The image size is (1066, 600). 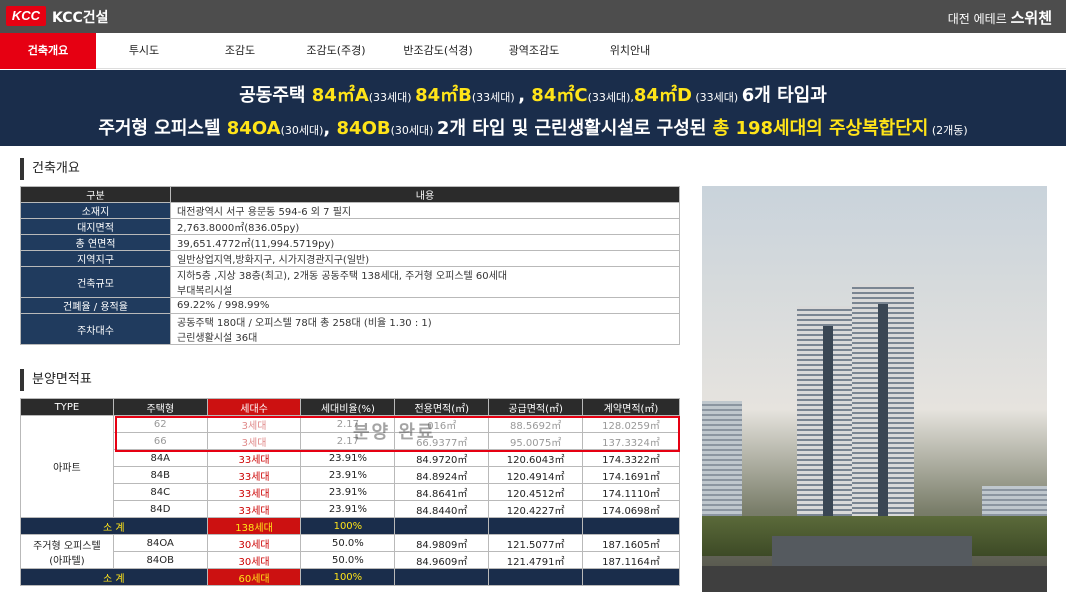 What do you see at coordinates (275, 95) in the screenshot?
I see `banner-text: 공동주택` at bounding box center [275, 95].